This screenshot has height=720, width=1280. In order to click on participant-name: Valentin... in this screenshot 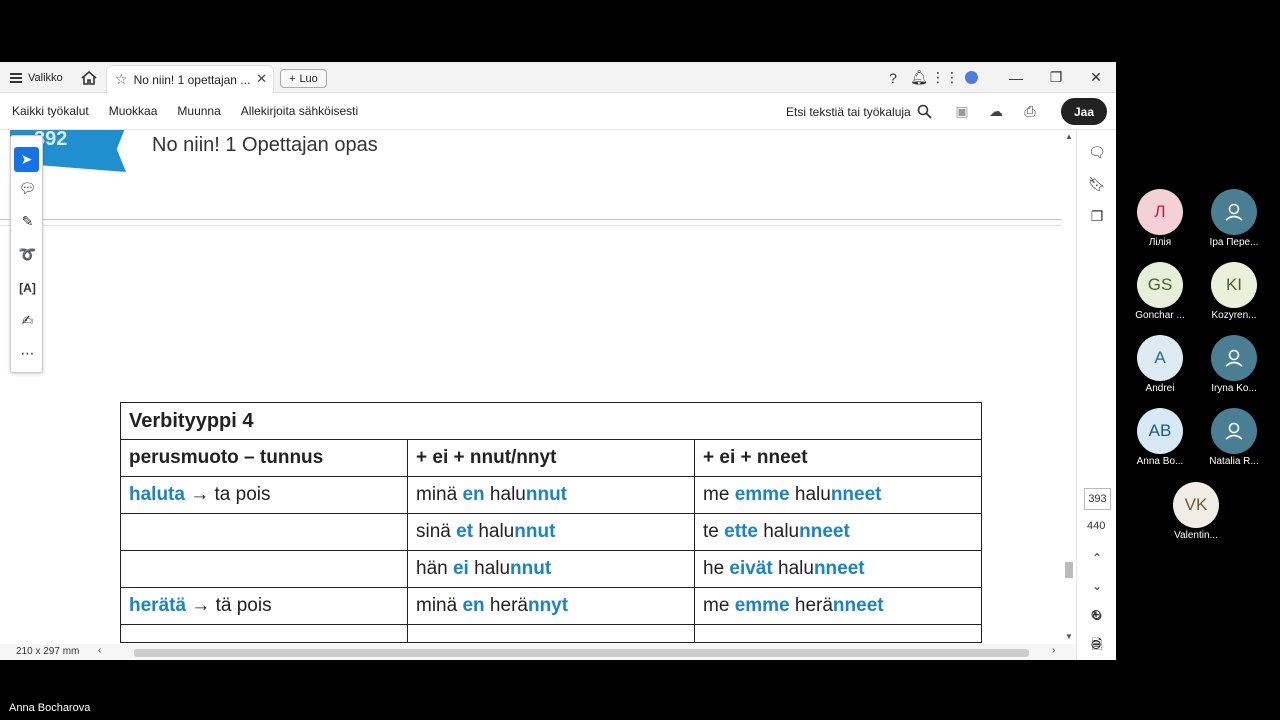, I will do `click(1196, 535)`.